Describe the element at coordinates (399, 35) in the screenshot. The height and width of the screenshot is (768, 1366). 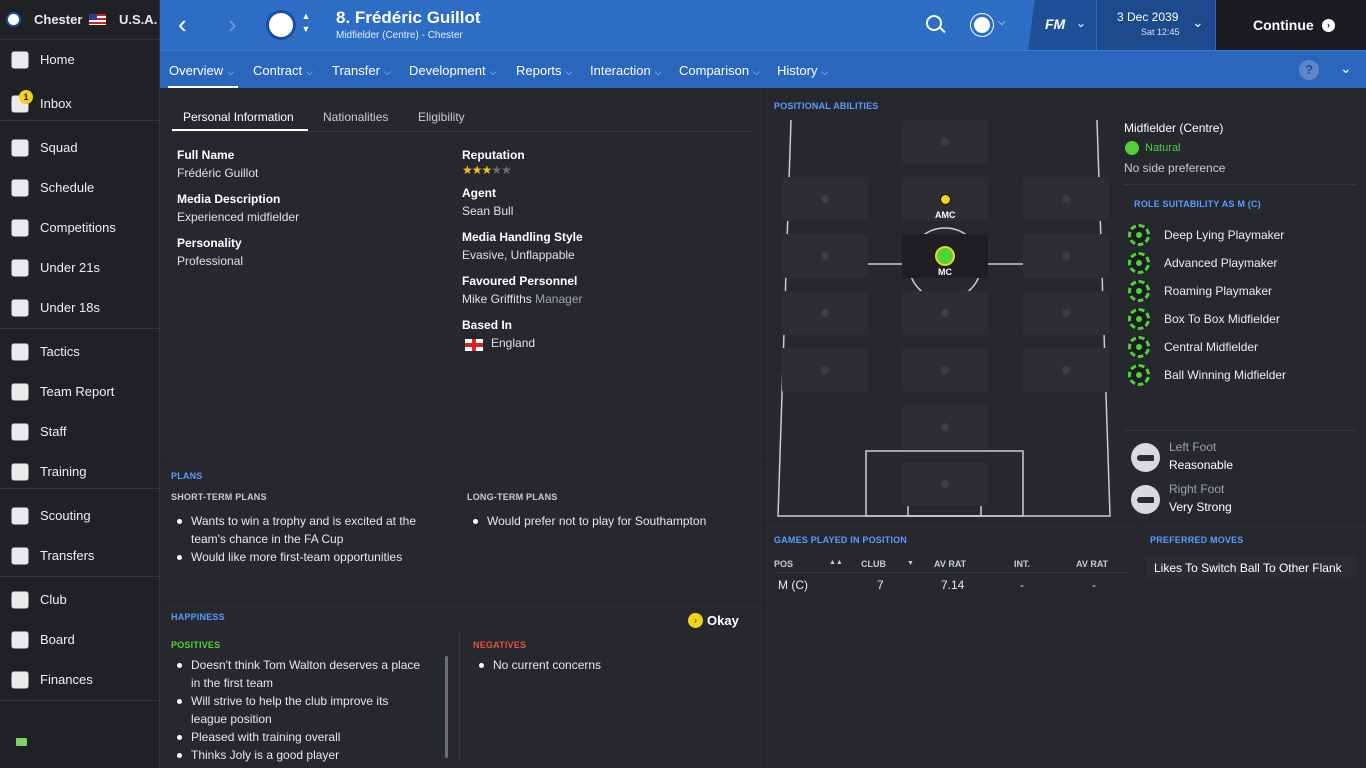
I see `player-subtitle: Midfielder (Centre) - Chester` at that location.